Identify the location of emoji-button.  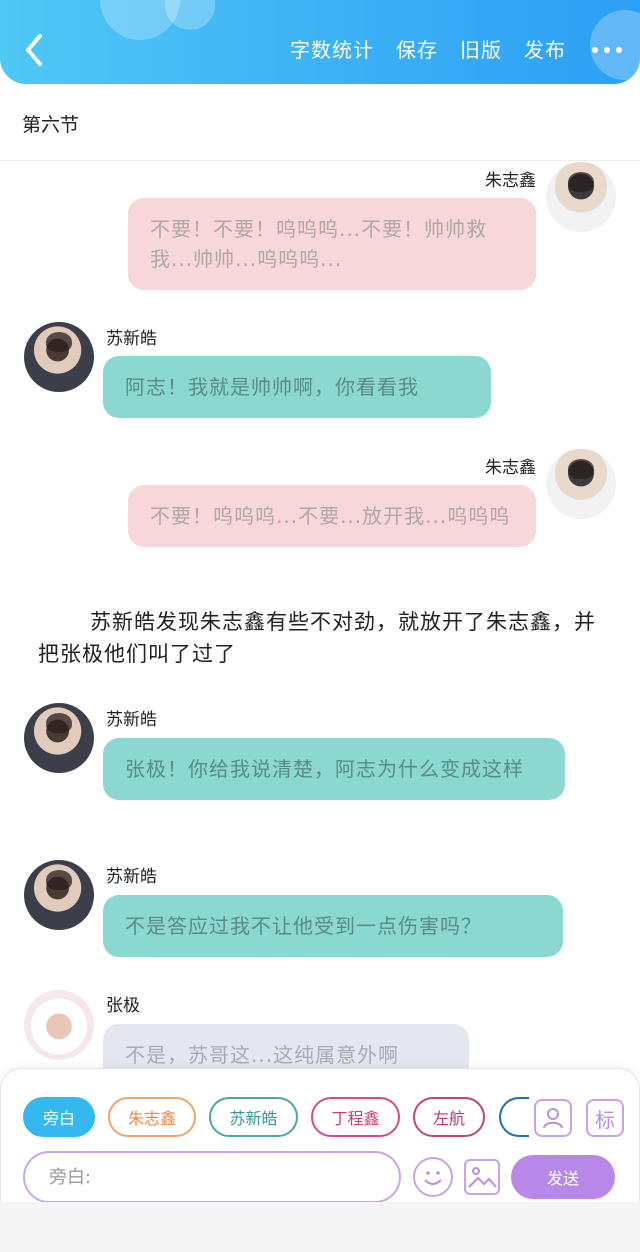
(433, 1177).